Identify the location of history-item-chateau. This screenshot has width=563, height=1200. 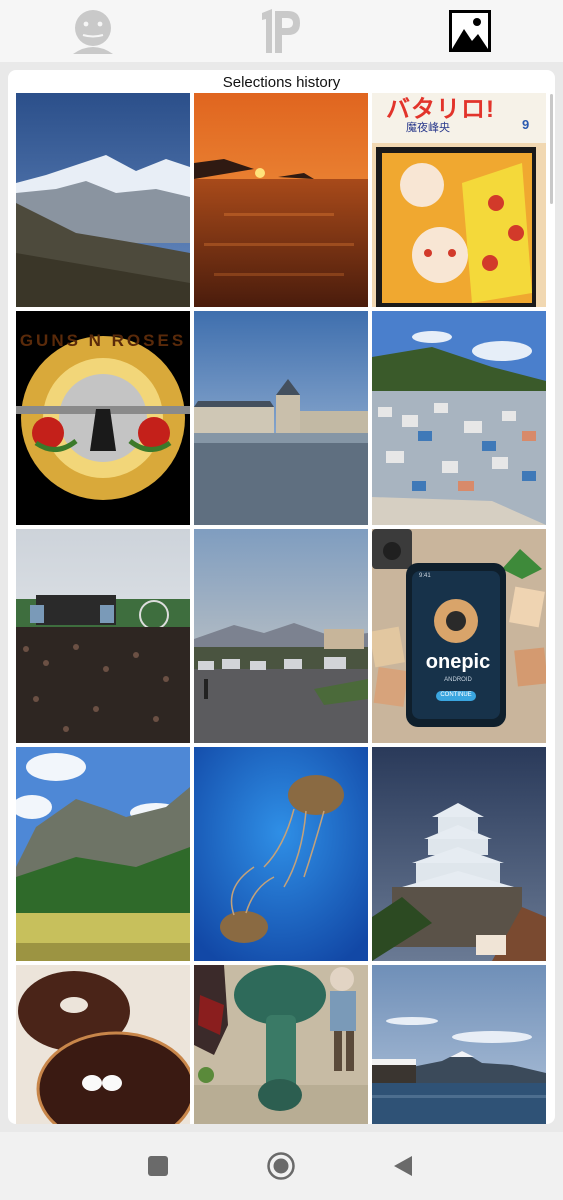
(281, 418).